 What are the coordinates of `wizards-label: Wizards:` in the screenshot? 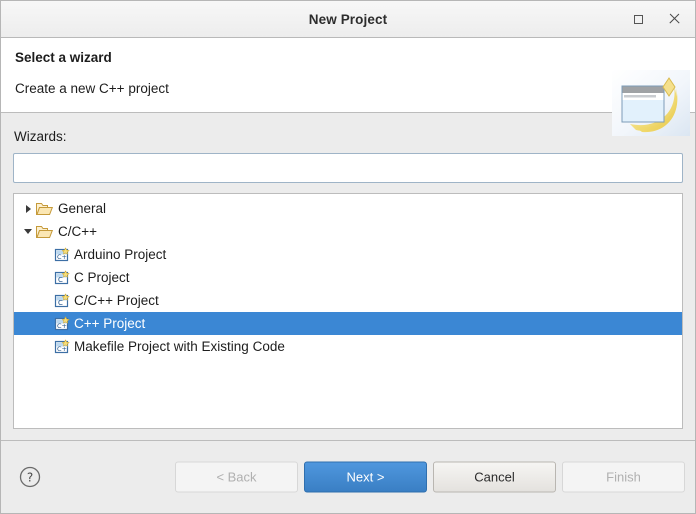 It's located at (40, 136).